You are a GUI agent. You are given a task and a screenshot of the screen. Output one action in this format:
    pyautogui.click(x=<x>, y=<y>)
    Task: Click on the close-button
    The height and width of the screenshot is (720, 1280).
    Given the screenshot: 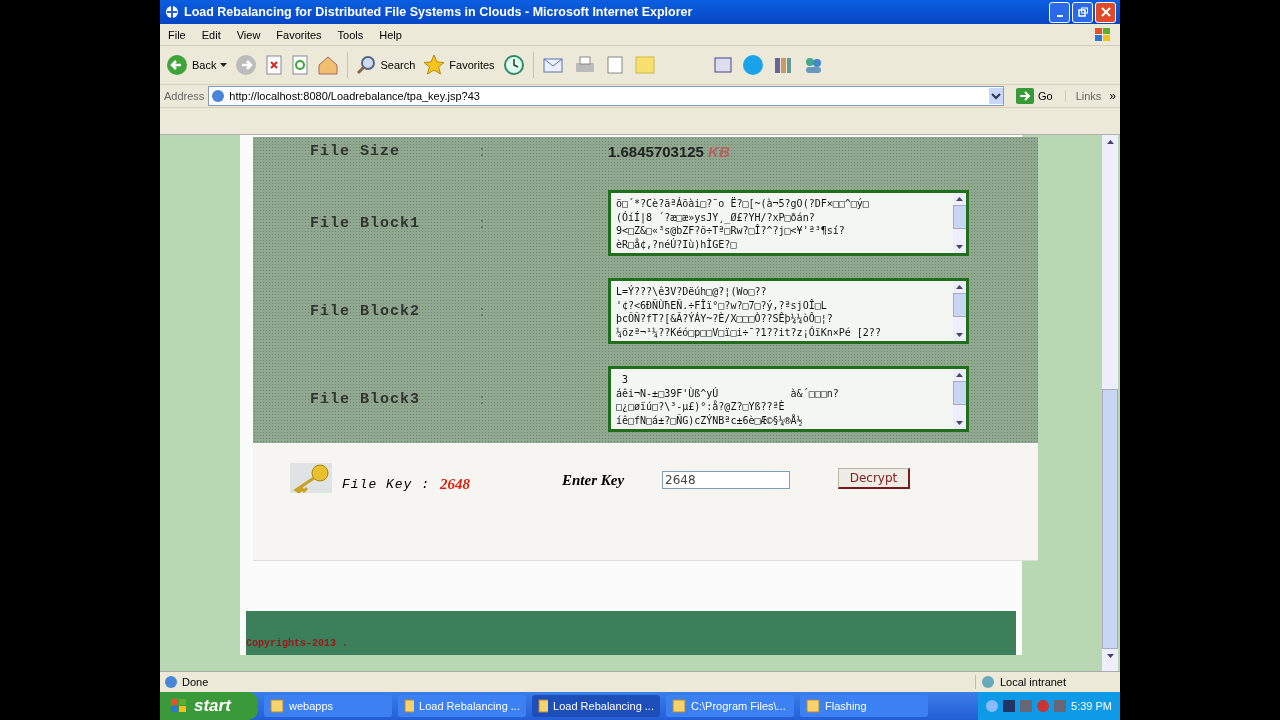 What is the action you would take?
    pyautogui.click(x=1105, y=12)
    